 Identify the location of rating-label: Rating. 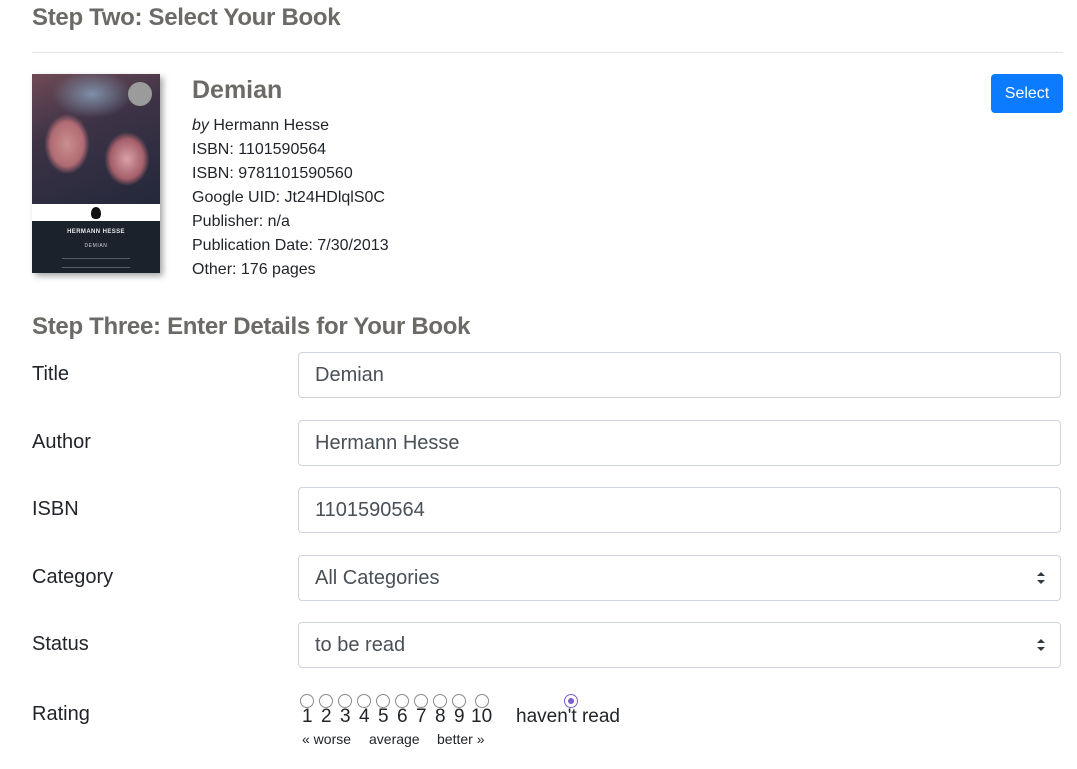
(61, 714).